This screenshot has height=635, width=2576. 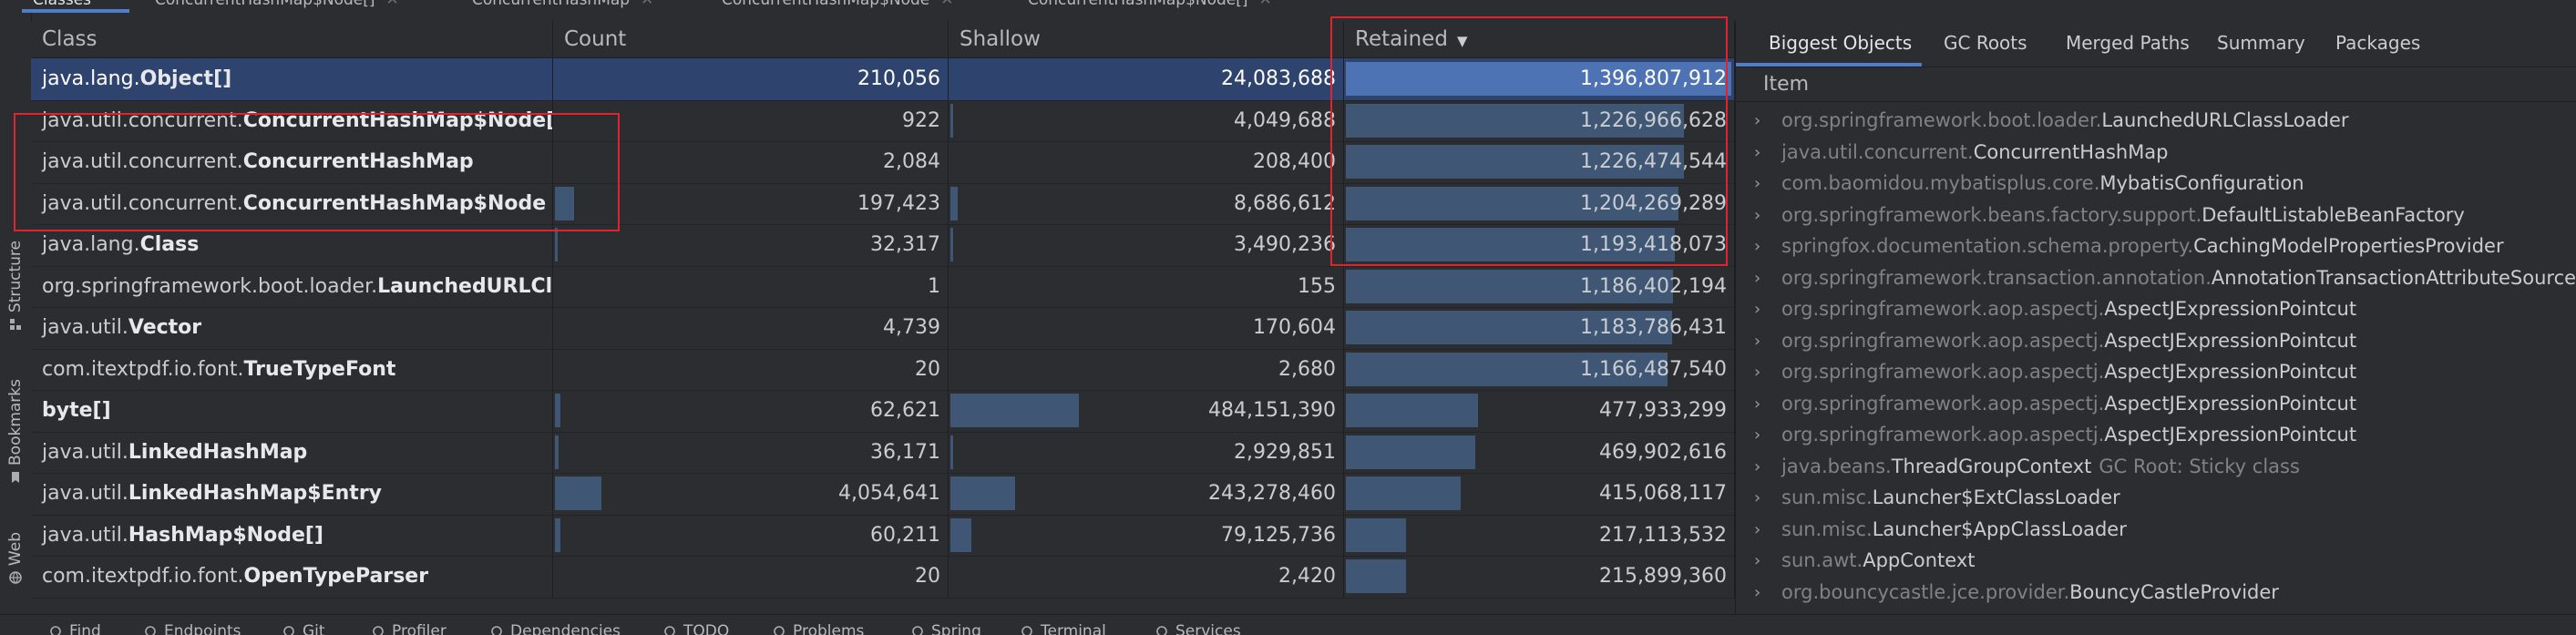 I want to click on table-row: byte[] 62,621 484,151,390 477,933,299, so click(x=883, y=411).